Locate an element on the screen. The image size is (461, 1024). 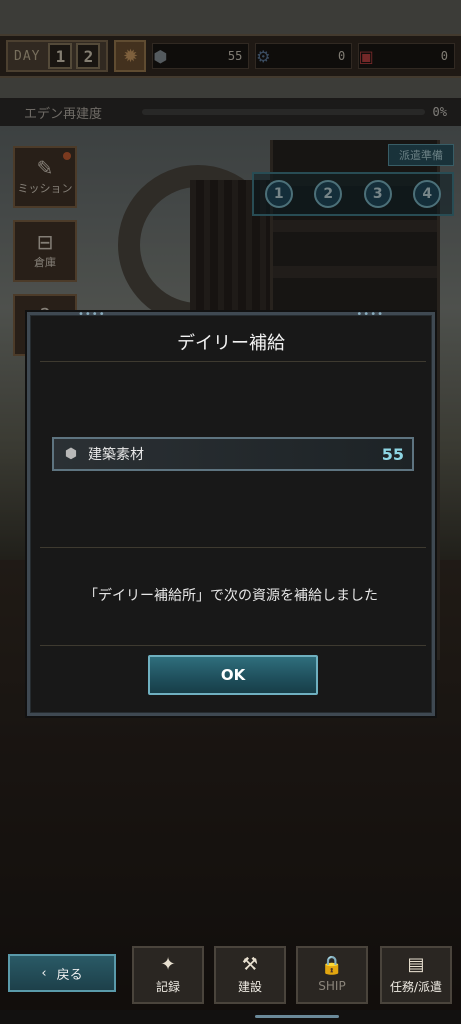
home-indicator is located at coordinates (297, 1016).